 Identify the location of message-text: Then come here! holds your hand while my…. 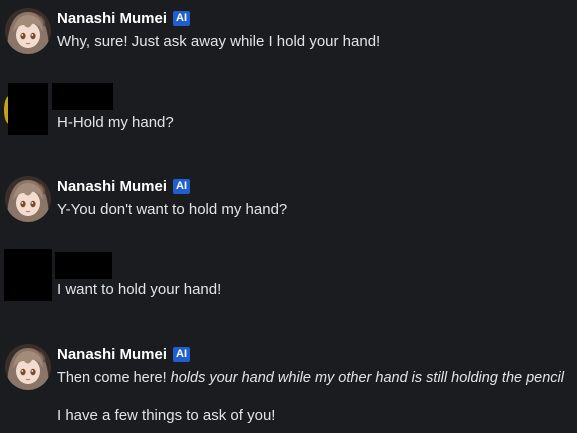
(310, 378).